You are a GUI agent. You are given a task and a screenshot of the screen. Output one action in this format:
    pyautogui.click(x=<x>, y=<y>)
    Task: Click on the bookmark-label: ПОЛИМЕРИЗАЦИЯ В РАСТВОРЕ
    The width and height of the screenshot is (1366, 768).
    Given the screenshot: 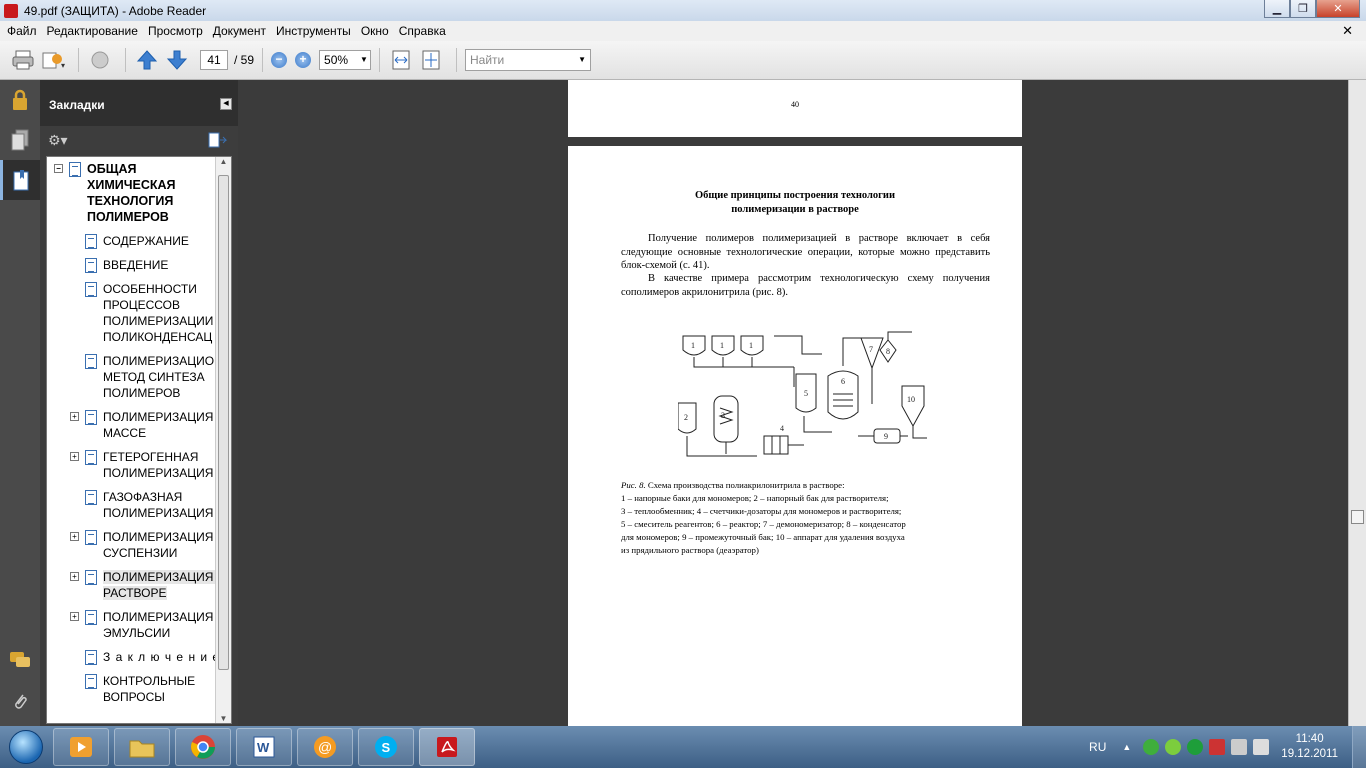 What is the action you would take?
    pyautogui.click(x=164, y=585)
    